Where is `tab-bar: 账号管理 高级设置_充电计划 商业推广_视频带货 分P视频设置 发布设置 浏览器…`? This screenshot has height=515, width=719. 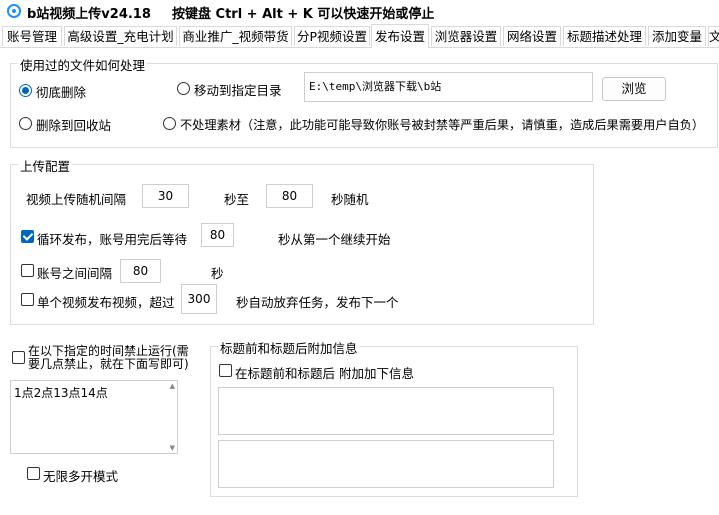
tab-bar: 账号管理 高级设置_充电计划 商业推广_视频带货 分P视频设置 发布设置 浏览器… is located at coordinates (359, 36).